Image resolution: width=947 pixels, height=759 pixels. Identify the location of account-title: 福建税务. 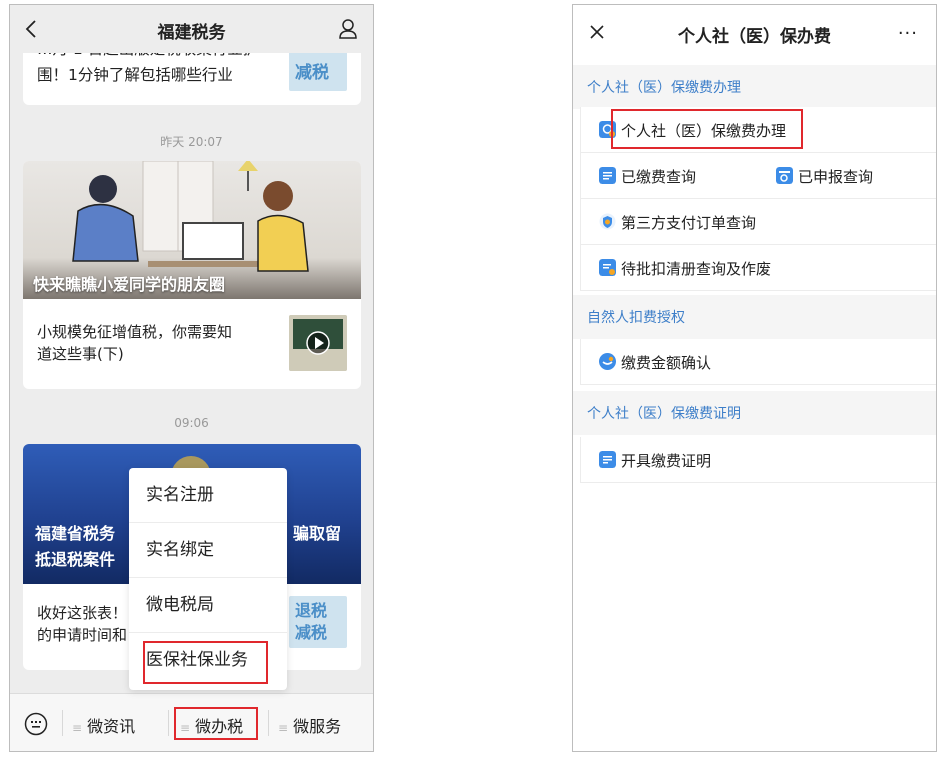
(191, 33).